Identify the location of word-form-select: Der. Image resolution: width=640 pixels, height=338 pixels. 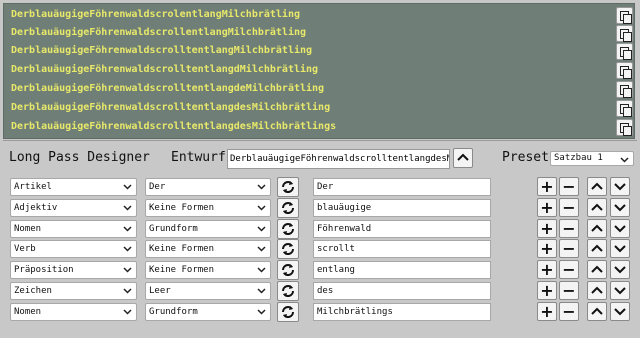
(208, 187).